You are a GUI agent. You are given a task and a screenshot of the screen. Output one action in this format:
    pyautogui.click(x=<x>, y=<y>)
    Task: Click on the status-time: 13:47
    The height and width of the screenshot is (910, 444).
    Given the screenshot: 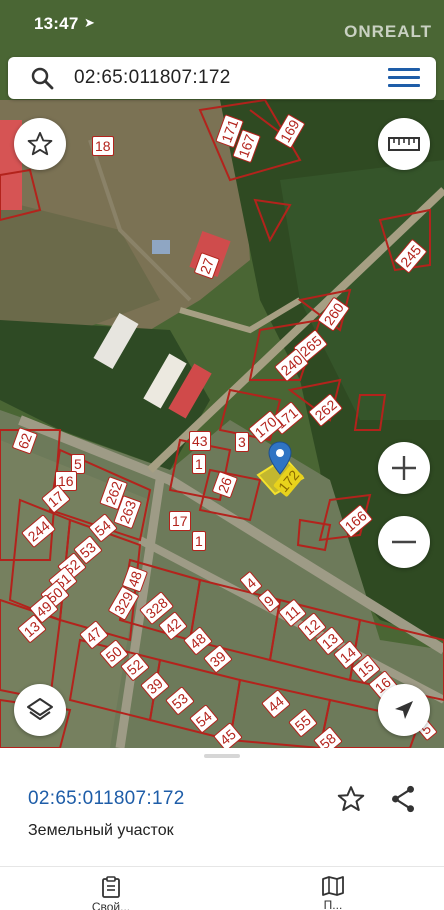 What is the action you would take?
    pyautogui.click(x=56, y=23)
    